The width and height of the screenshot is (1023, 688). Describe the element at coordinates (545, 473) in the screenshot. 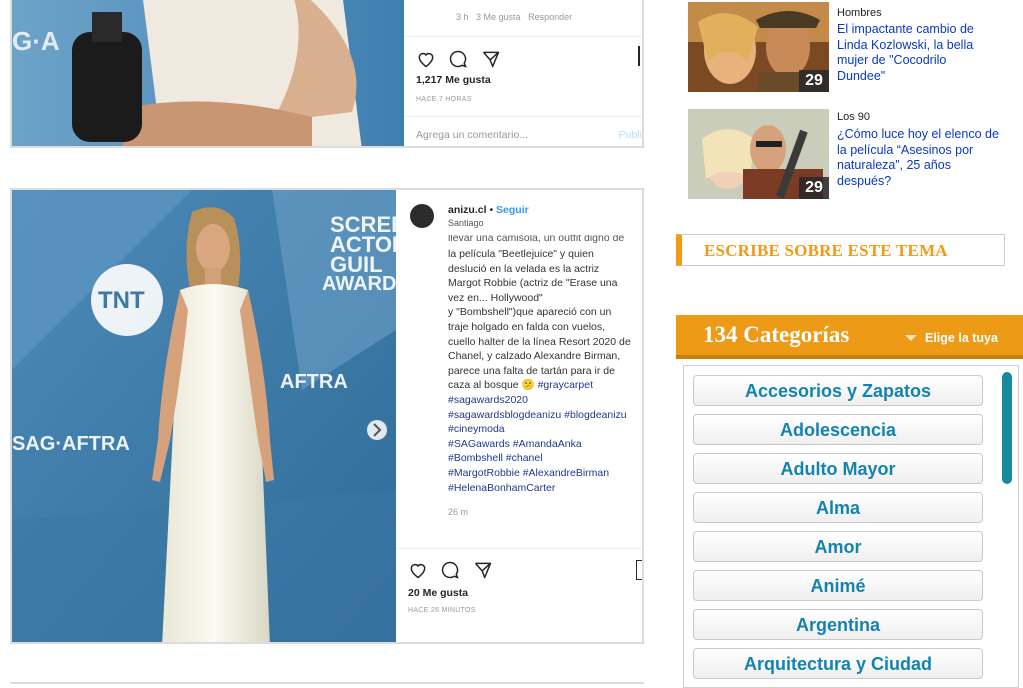

I see `hashtag-link: #MargotRobbie #AlexandreBirman` at that location.